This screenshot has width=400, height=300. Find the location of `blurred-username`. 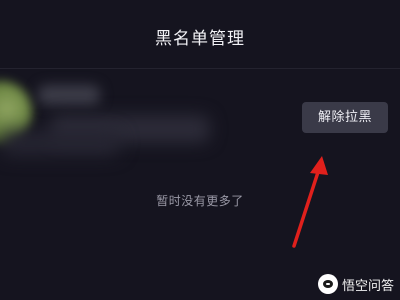

blurred-username is located at coordinates (69, 95).